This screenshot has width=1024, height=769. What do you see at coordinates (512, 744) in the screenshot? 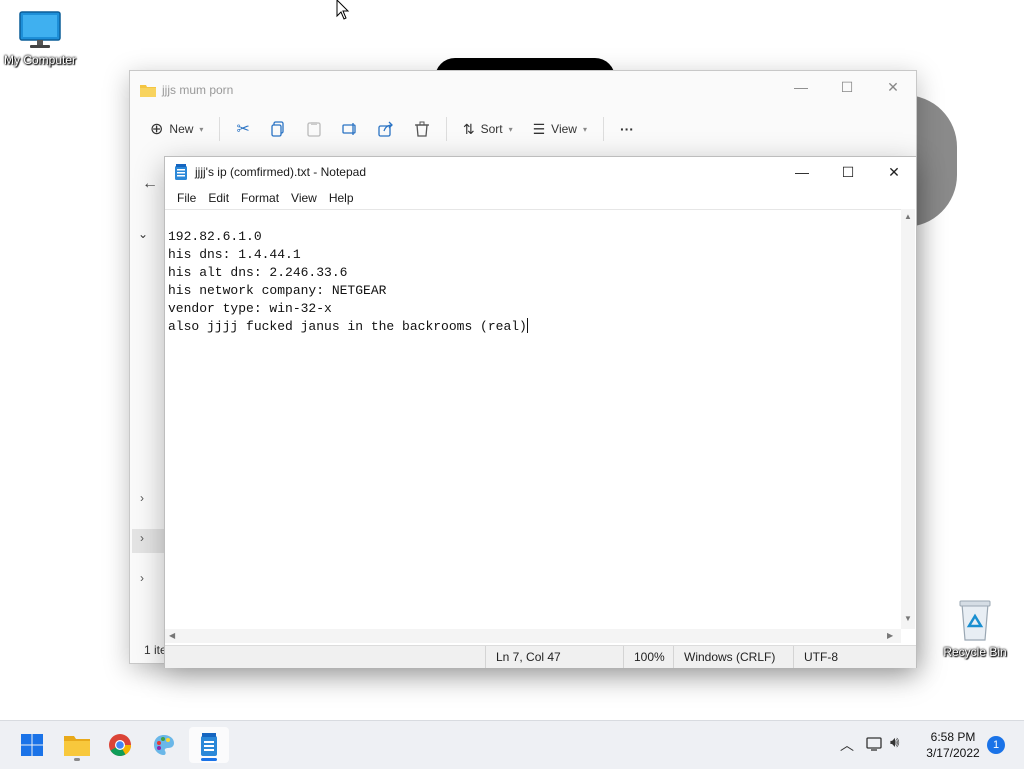
I see `taskbar: ︿ 🔊︎ 6:58 PM 3/17/2022 1` at bounding box center [512, 744].